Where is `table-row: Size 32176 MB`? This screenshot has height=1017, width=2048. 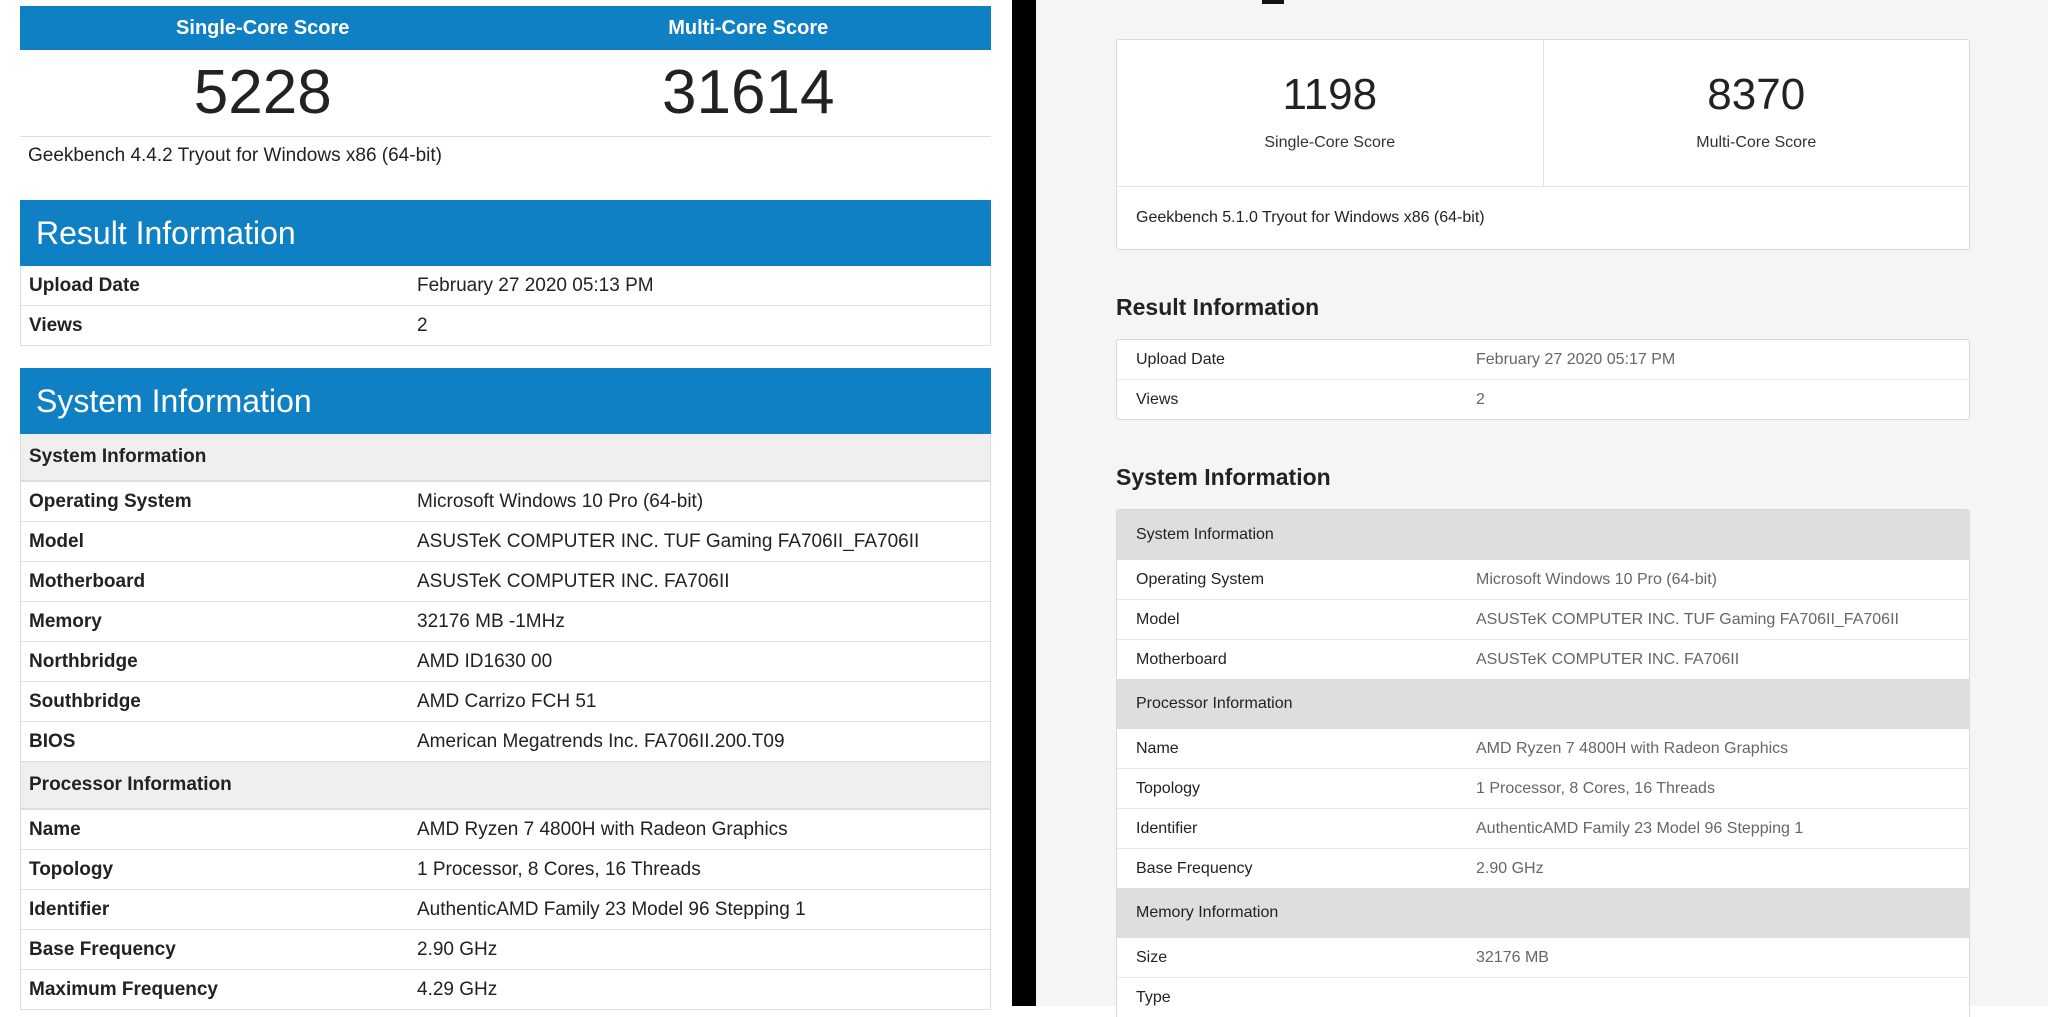 table-row: Size 32176 MB is located at coordinates (1543, 957).